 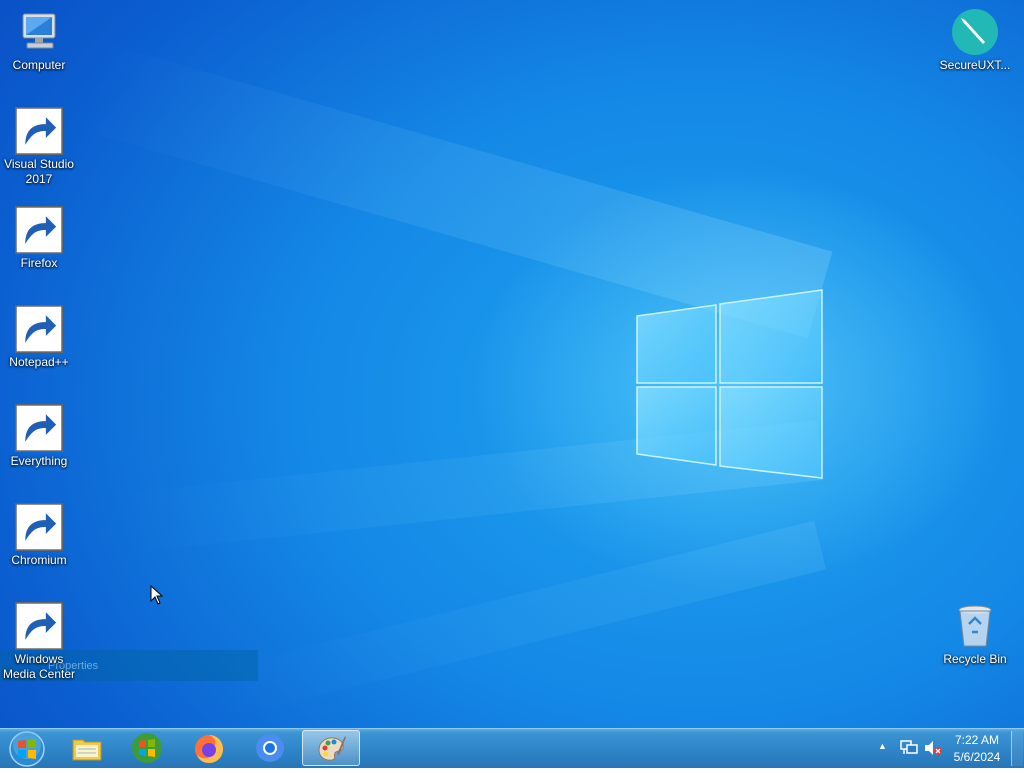 I want to click on start-button, so click(x=27, y=749).